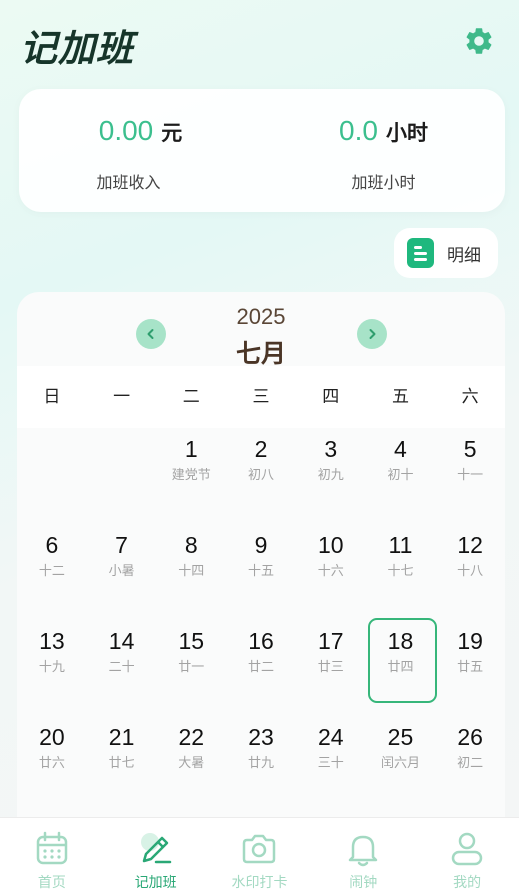  I want to click on calendar-year: 2025, so click(261, 316).